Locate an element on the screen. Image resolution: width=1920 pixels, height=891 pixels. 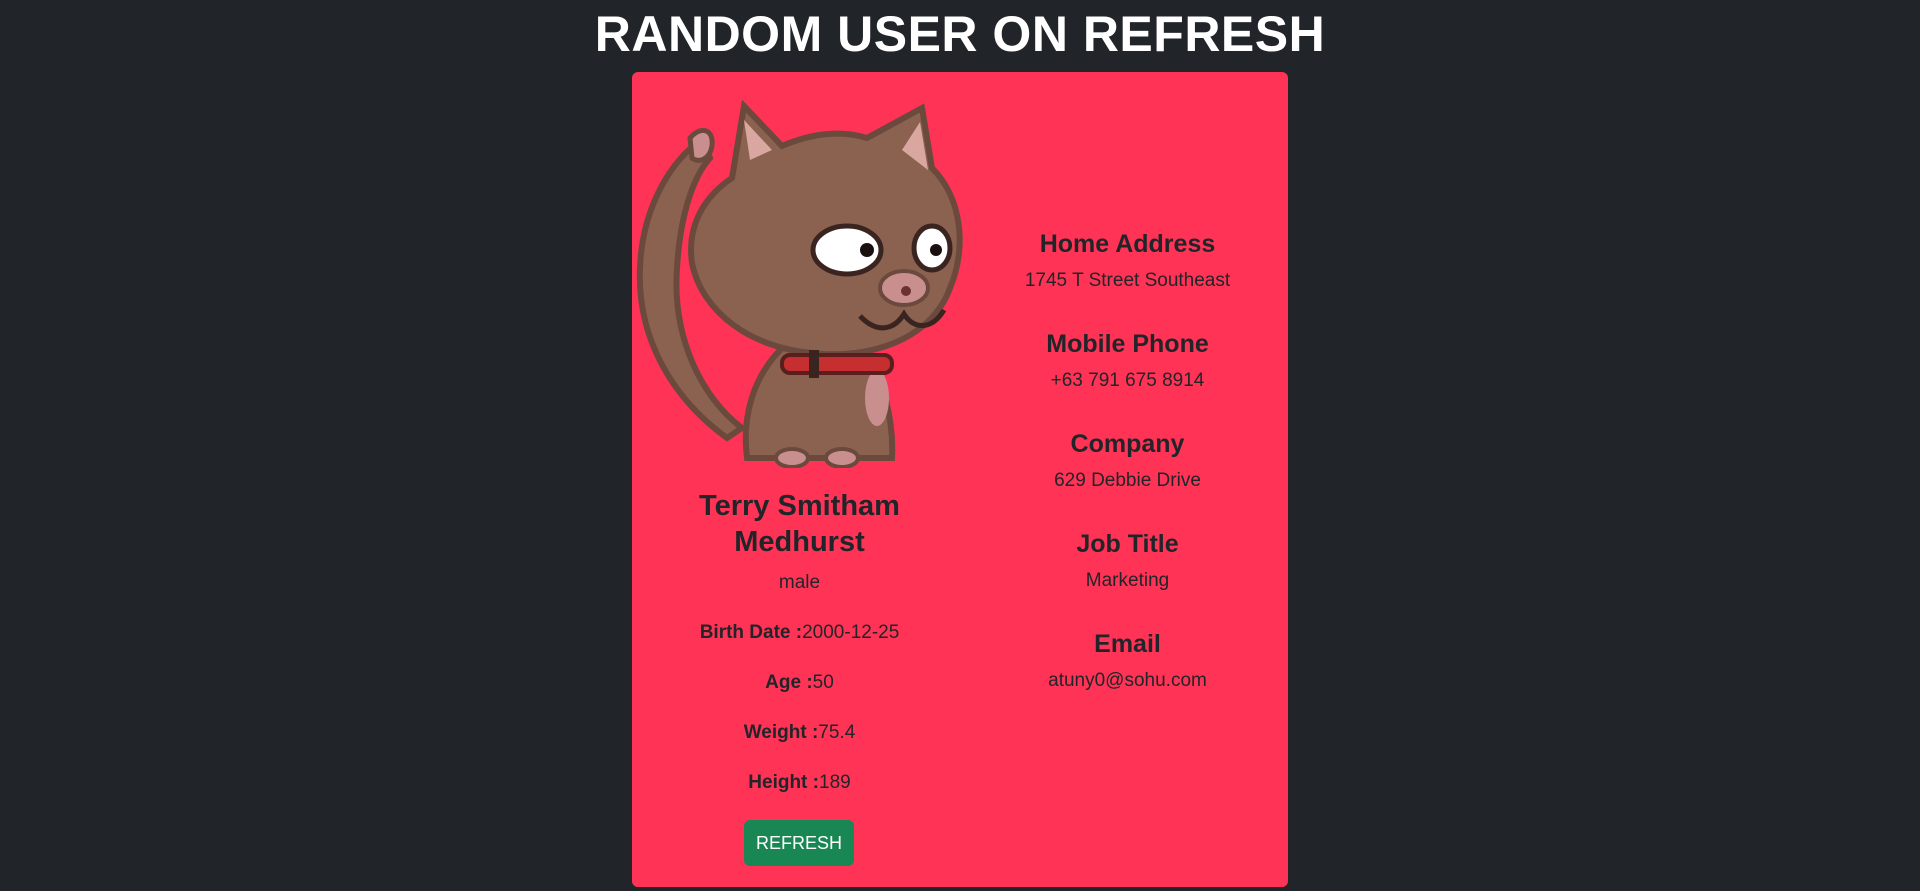
age-label: Age : is located at coordinates (789, 682).